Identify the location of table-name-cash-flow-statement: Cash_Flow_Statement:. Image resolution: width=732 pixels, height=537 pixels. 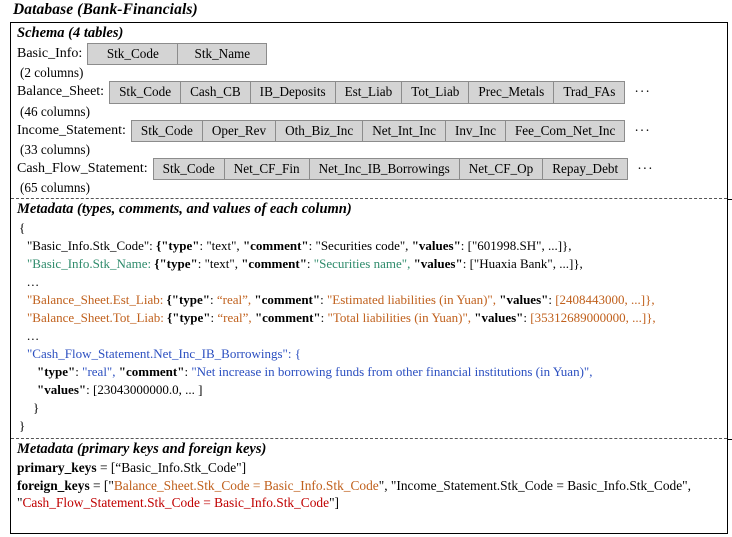
(82, 169).